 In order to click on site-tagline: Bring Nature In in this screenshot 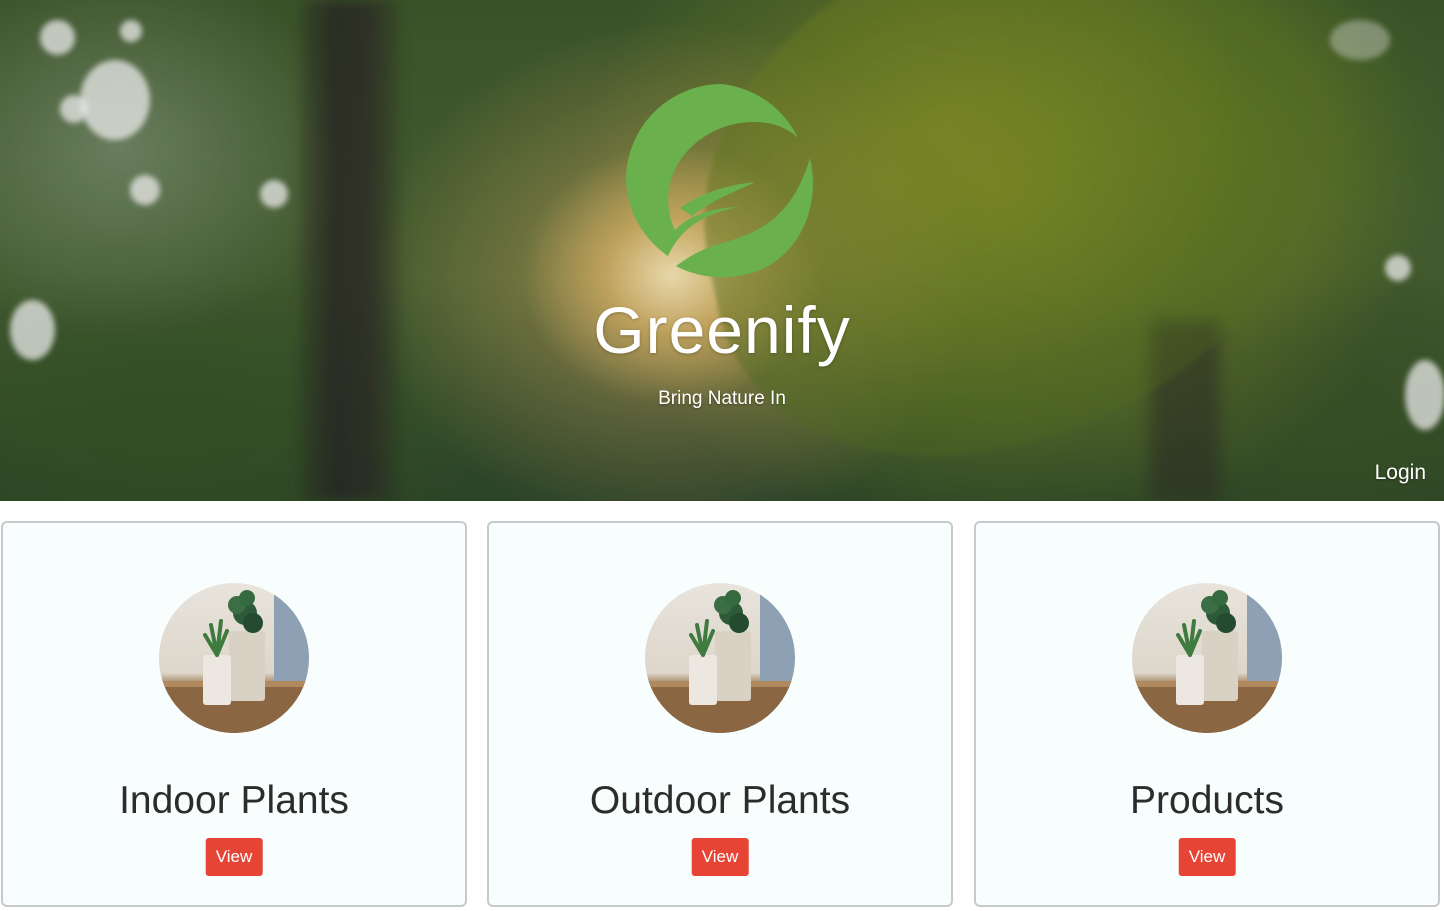, I will do `click(722, 398)`.